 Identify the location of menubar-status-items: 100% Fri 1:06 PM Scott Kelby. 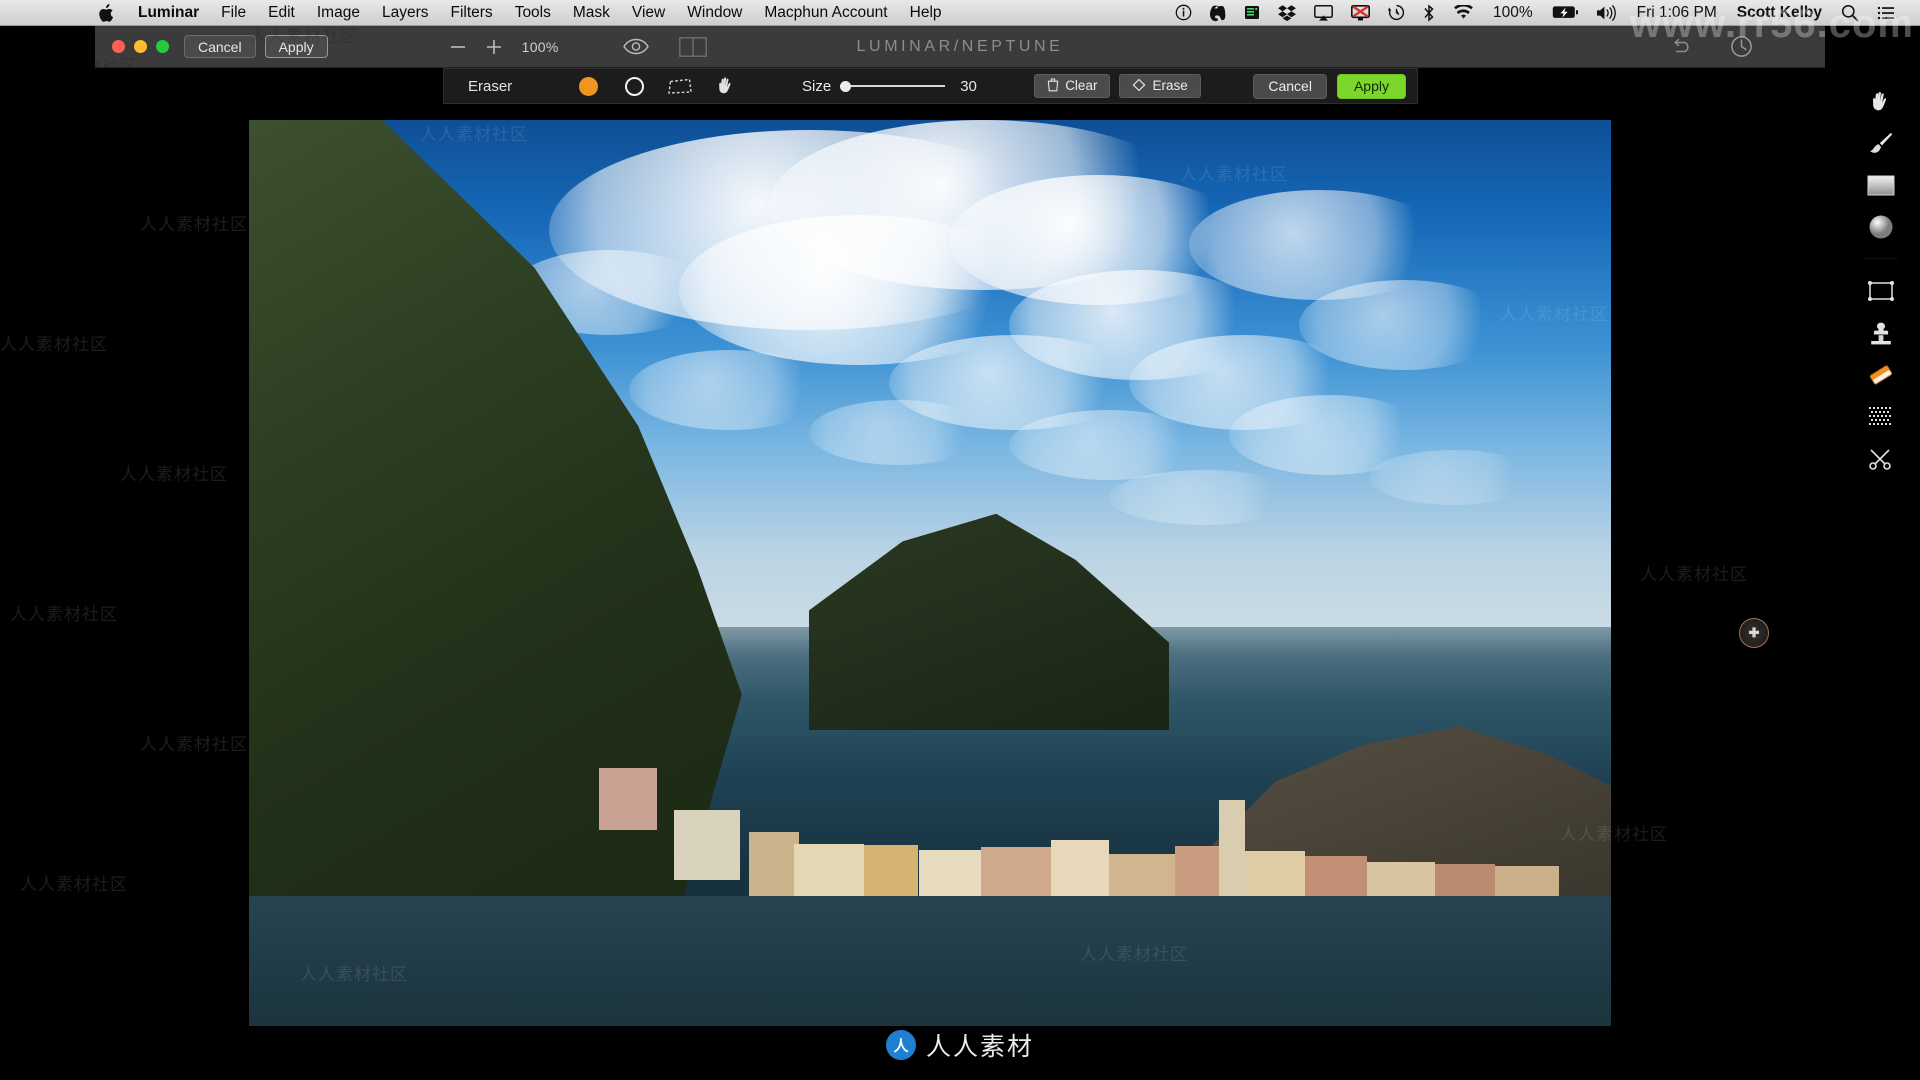
(1543, 12).